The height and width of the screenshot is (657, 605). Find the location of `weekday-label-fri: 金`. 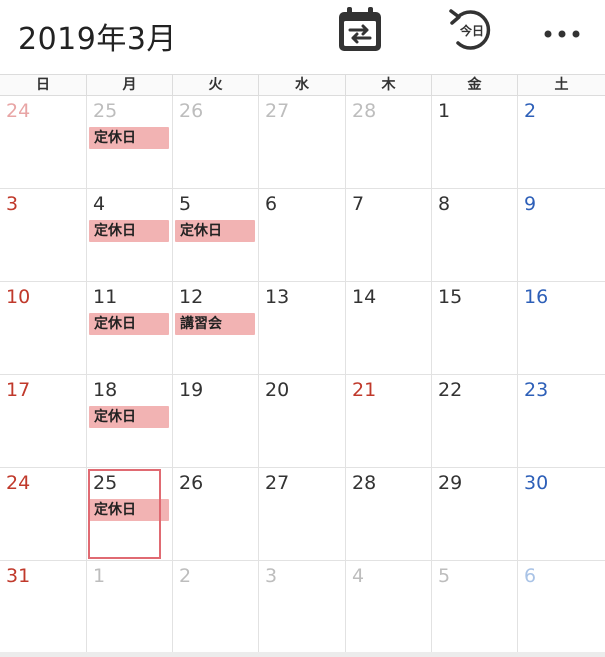

weekday-label-fri: 金 is located at coordinates (475, 85).